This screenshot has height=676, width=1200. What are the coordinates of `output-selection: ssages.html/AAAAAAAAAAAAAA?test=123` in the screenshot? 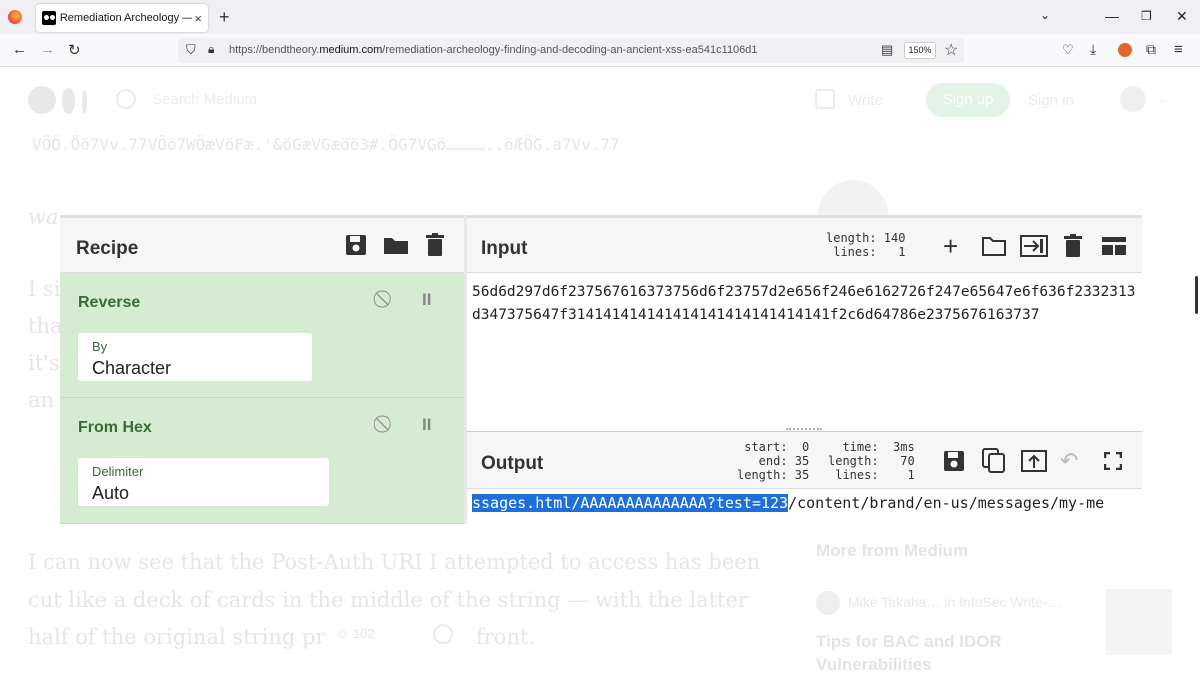 It's located at (630, 503).